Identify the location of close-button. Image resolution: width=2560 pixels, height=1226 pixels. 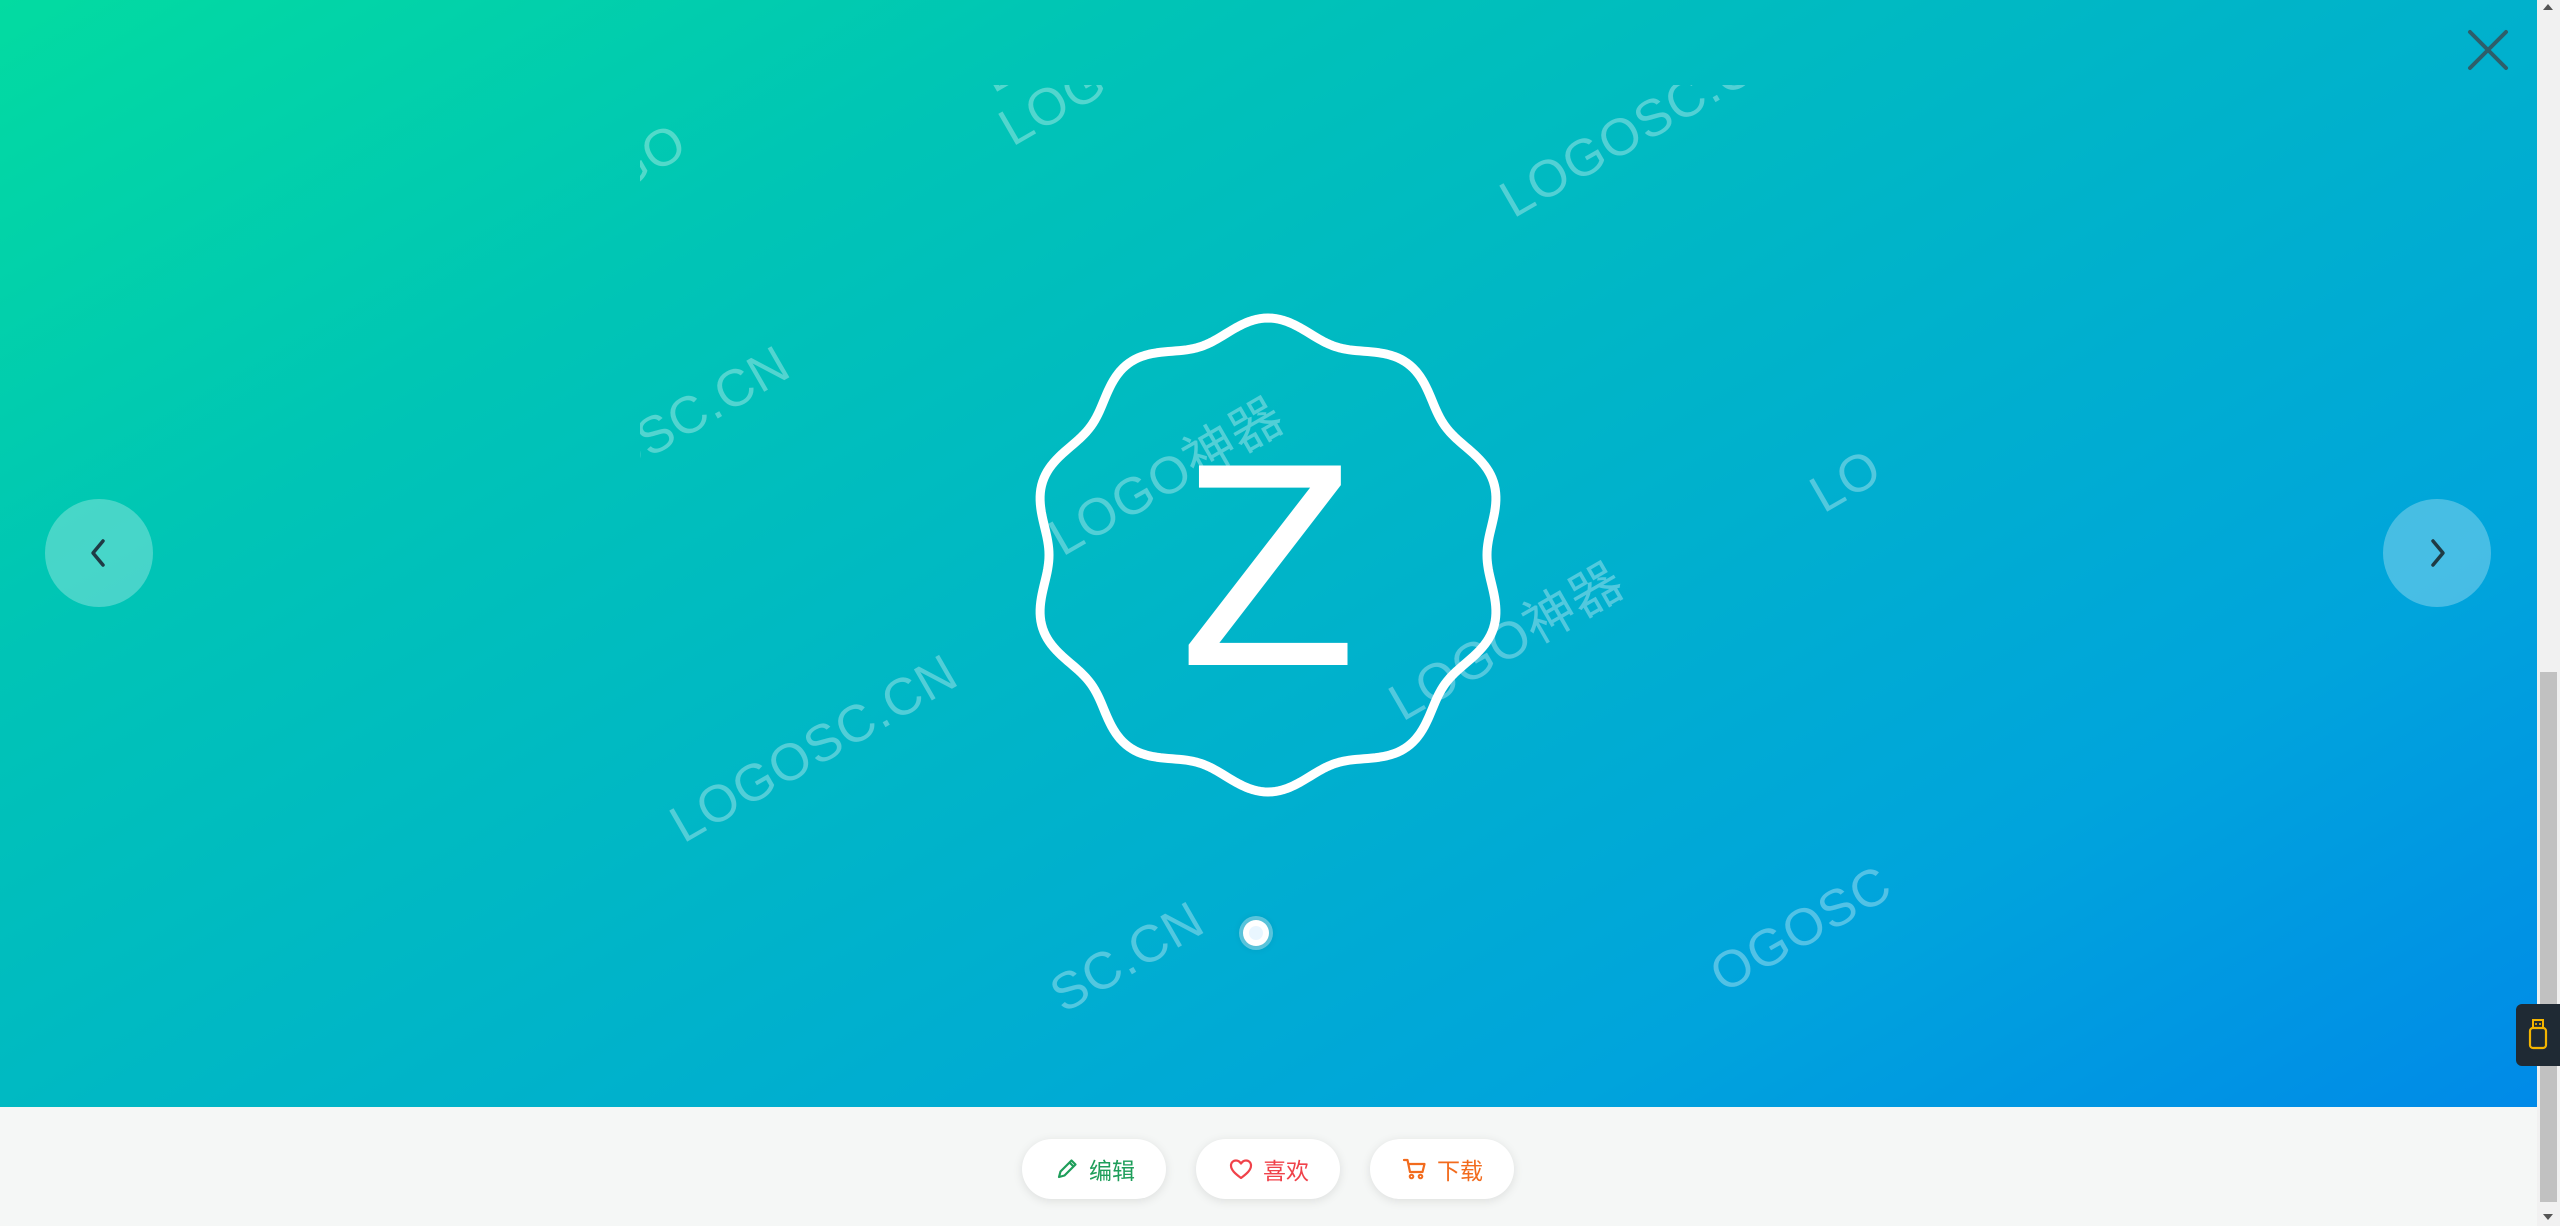
(2488, 50).